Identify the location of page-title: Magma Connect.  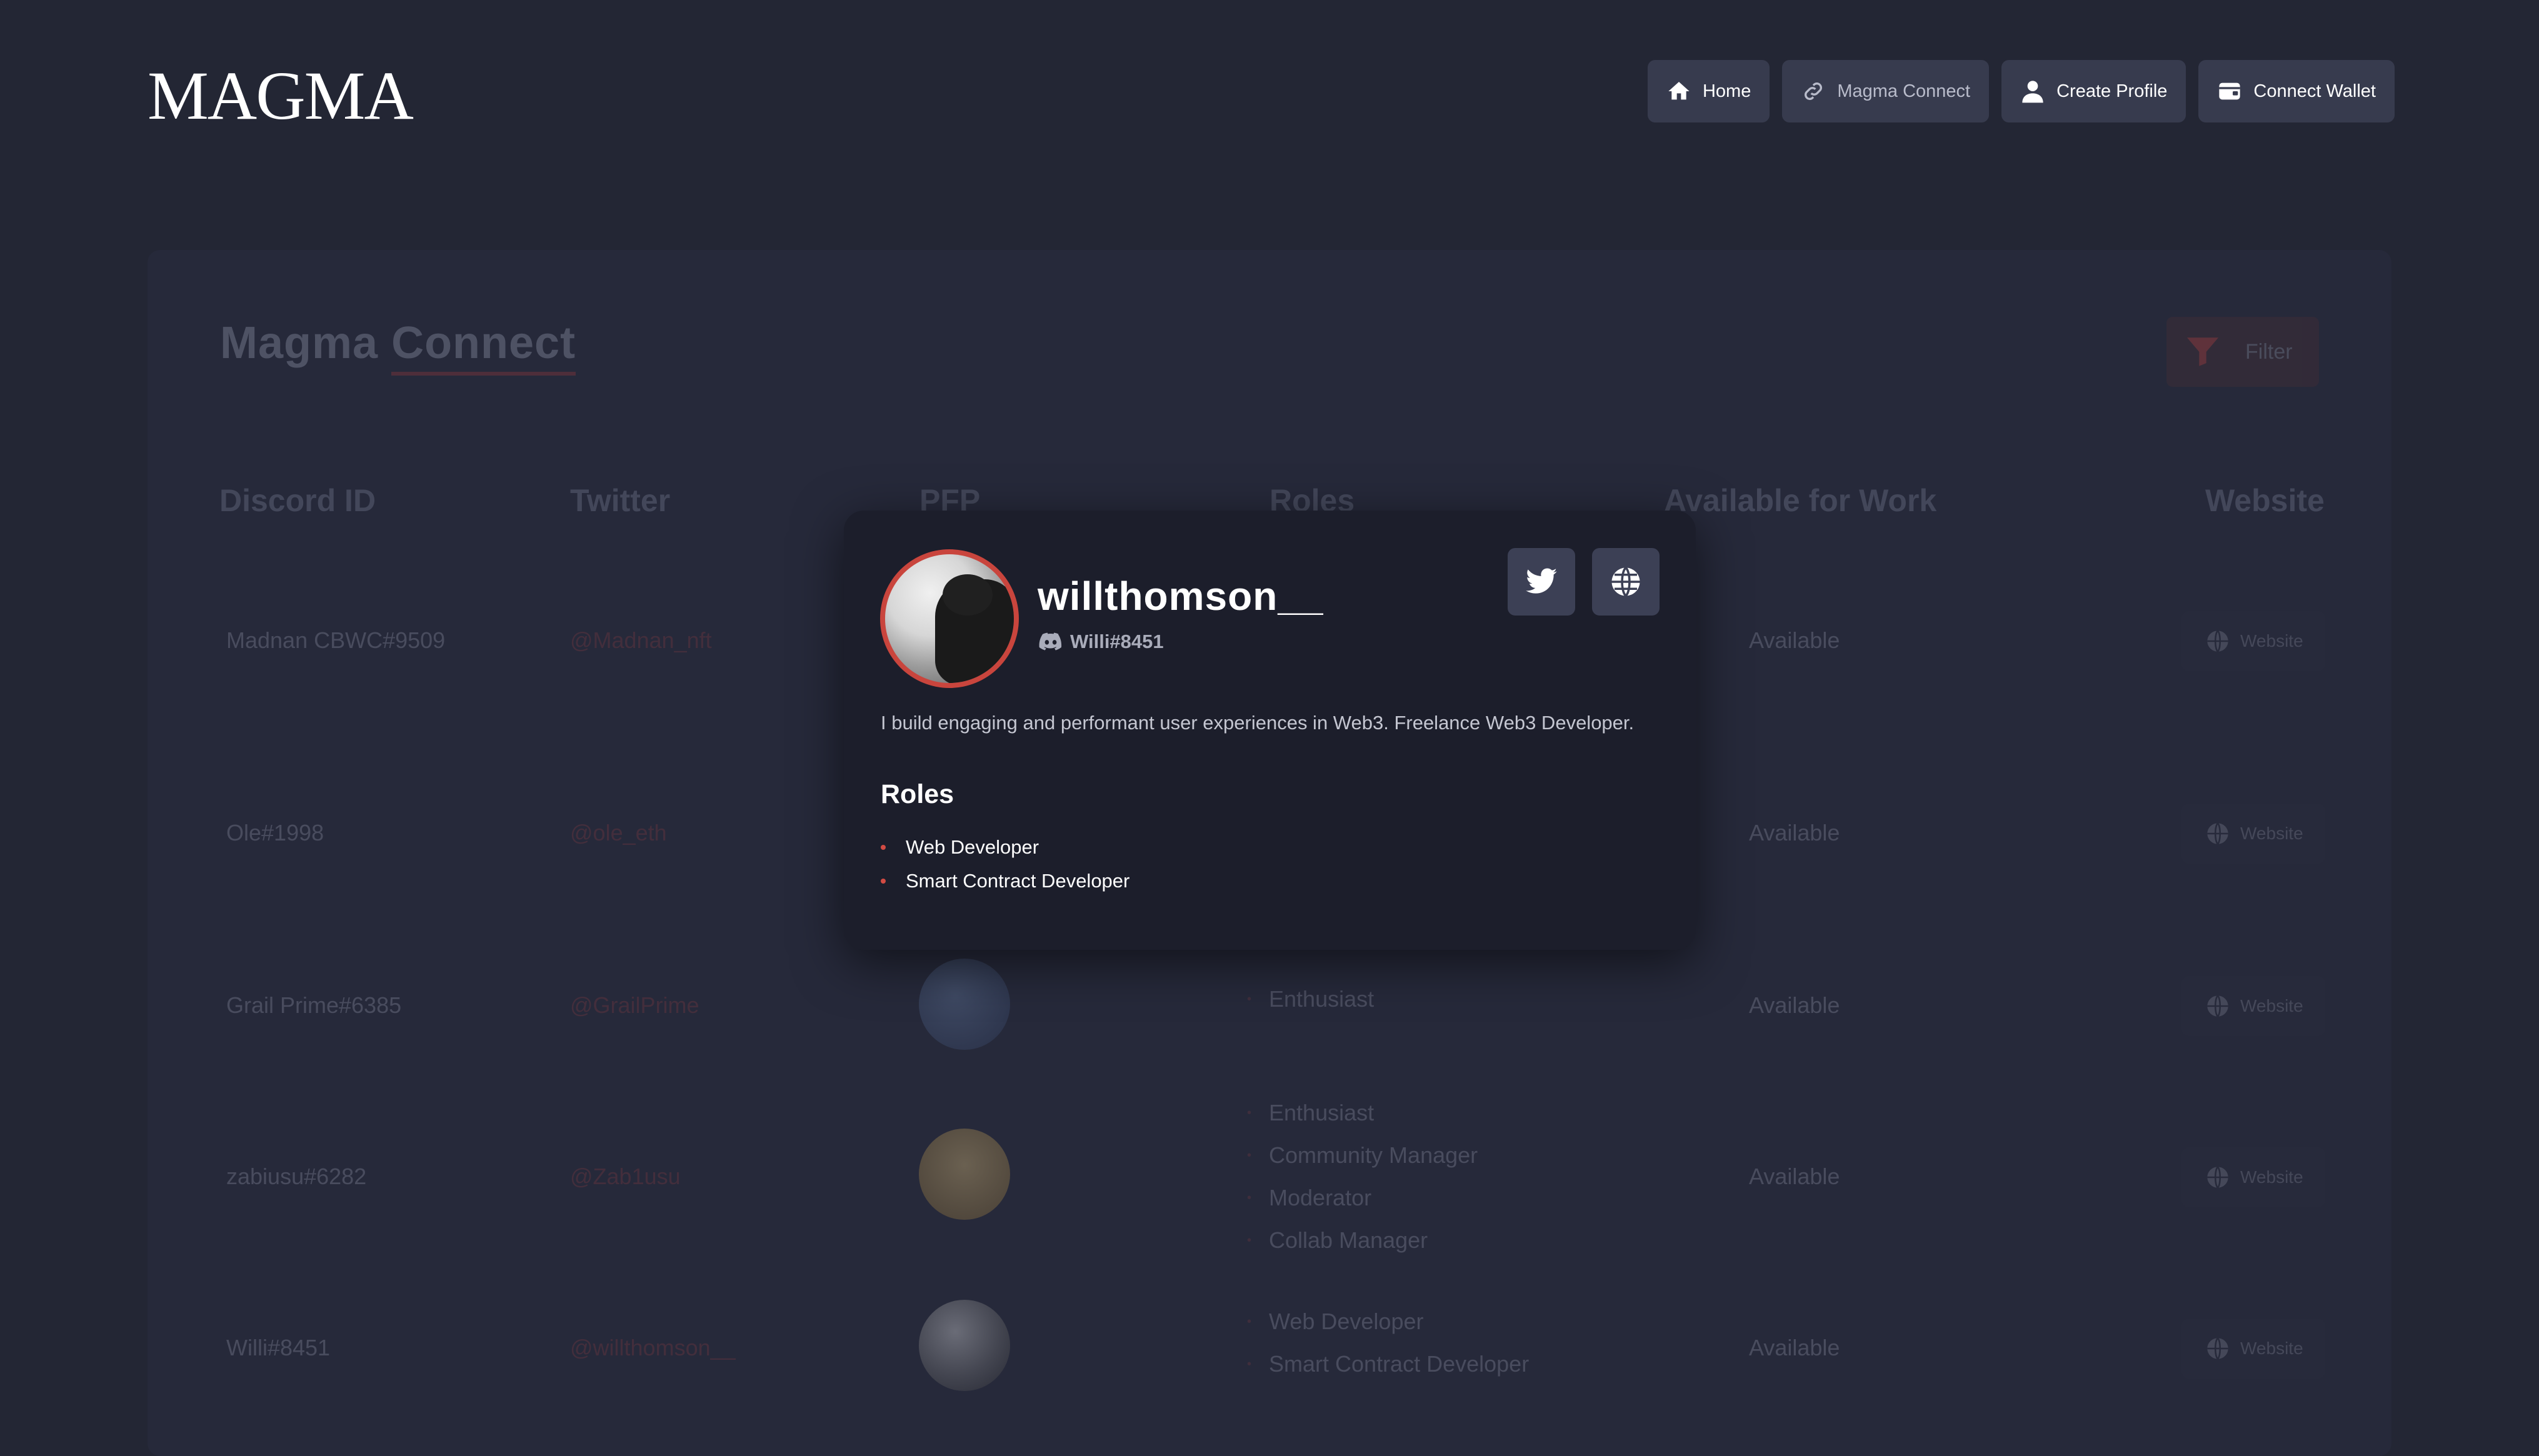
(398, 347).